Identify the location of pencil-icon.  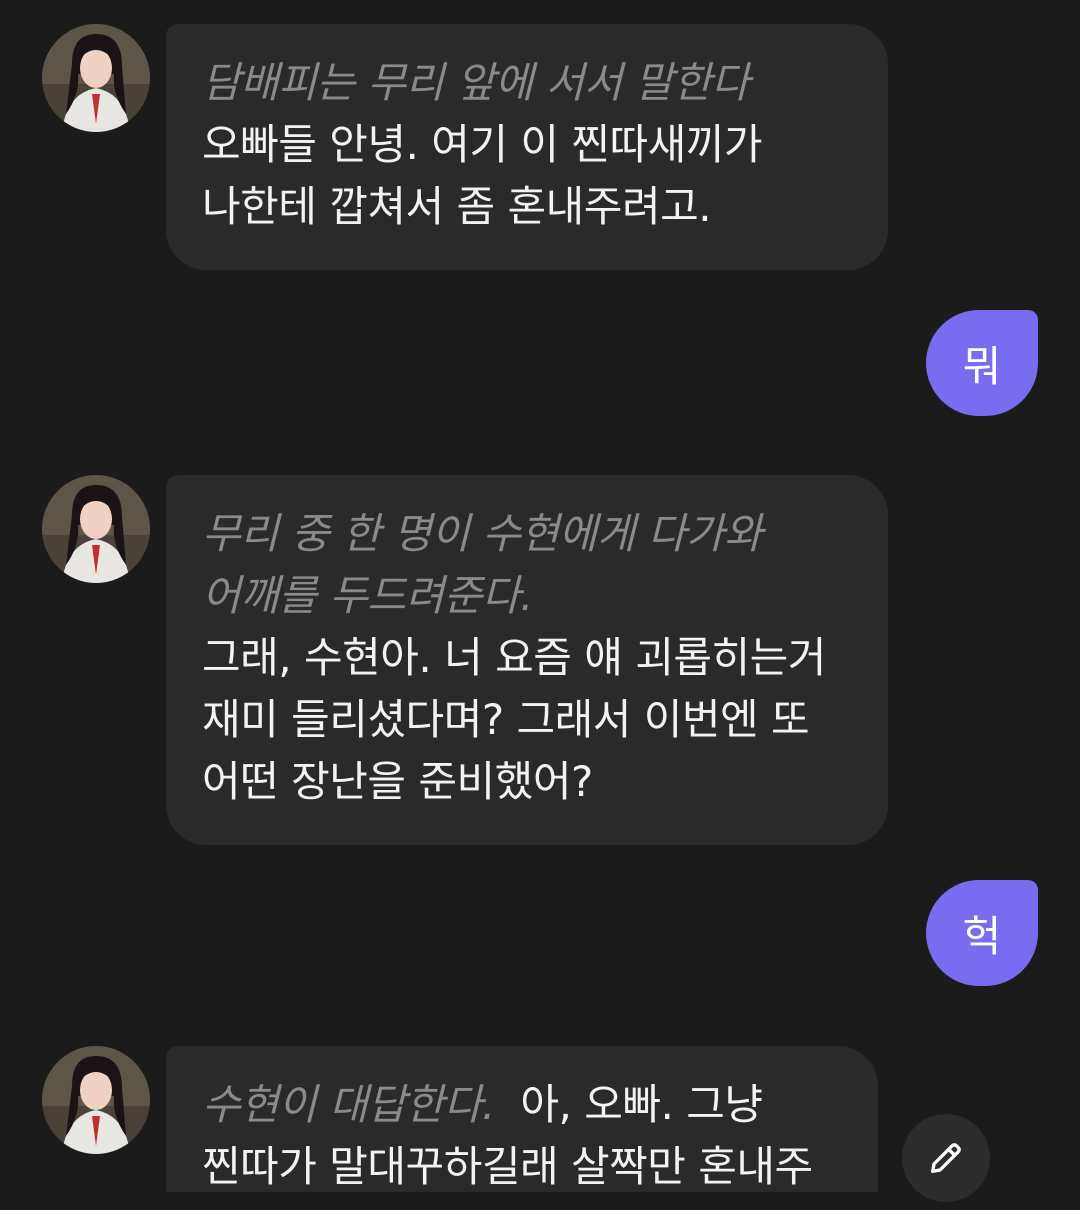
(946, 1158).